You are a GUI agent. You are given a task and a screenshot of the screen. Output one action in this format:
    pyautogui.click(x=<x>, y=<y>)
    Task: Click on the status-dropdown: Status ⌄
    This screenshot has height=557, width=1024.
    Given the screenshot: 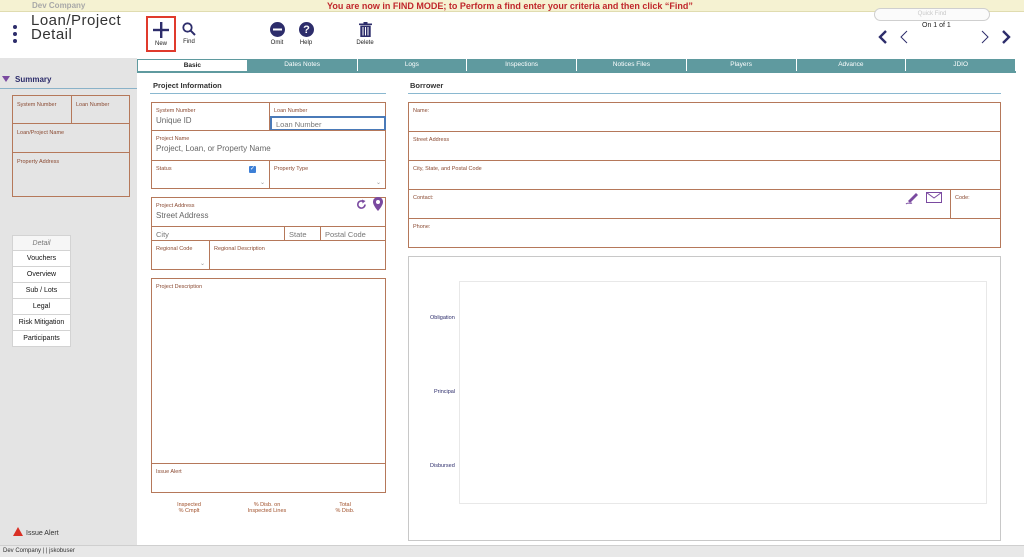 What is the action you would take?
    pyautogui.click(x=210, y=174)
    